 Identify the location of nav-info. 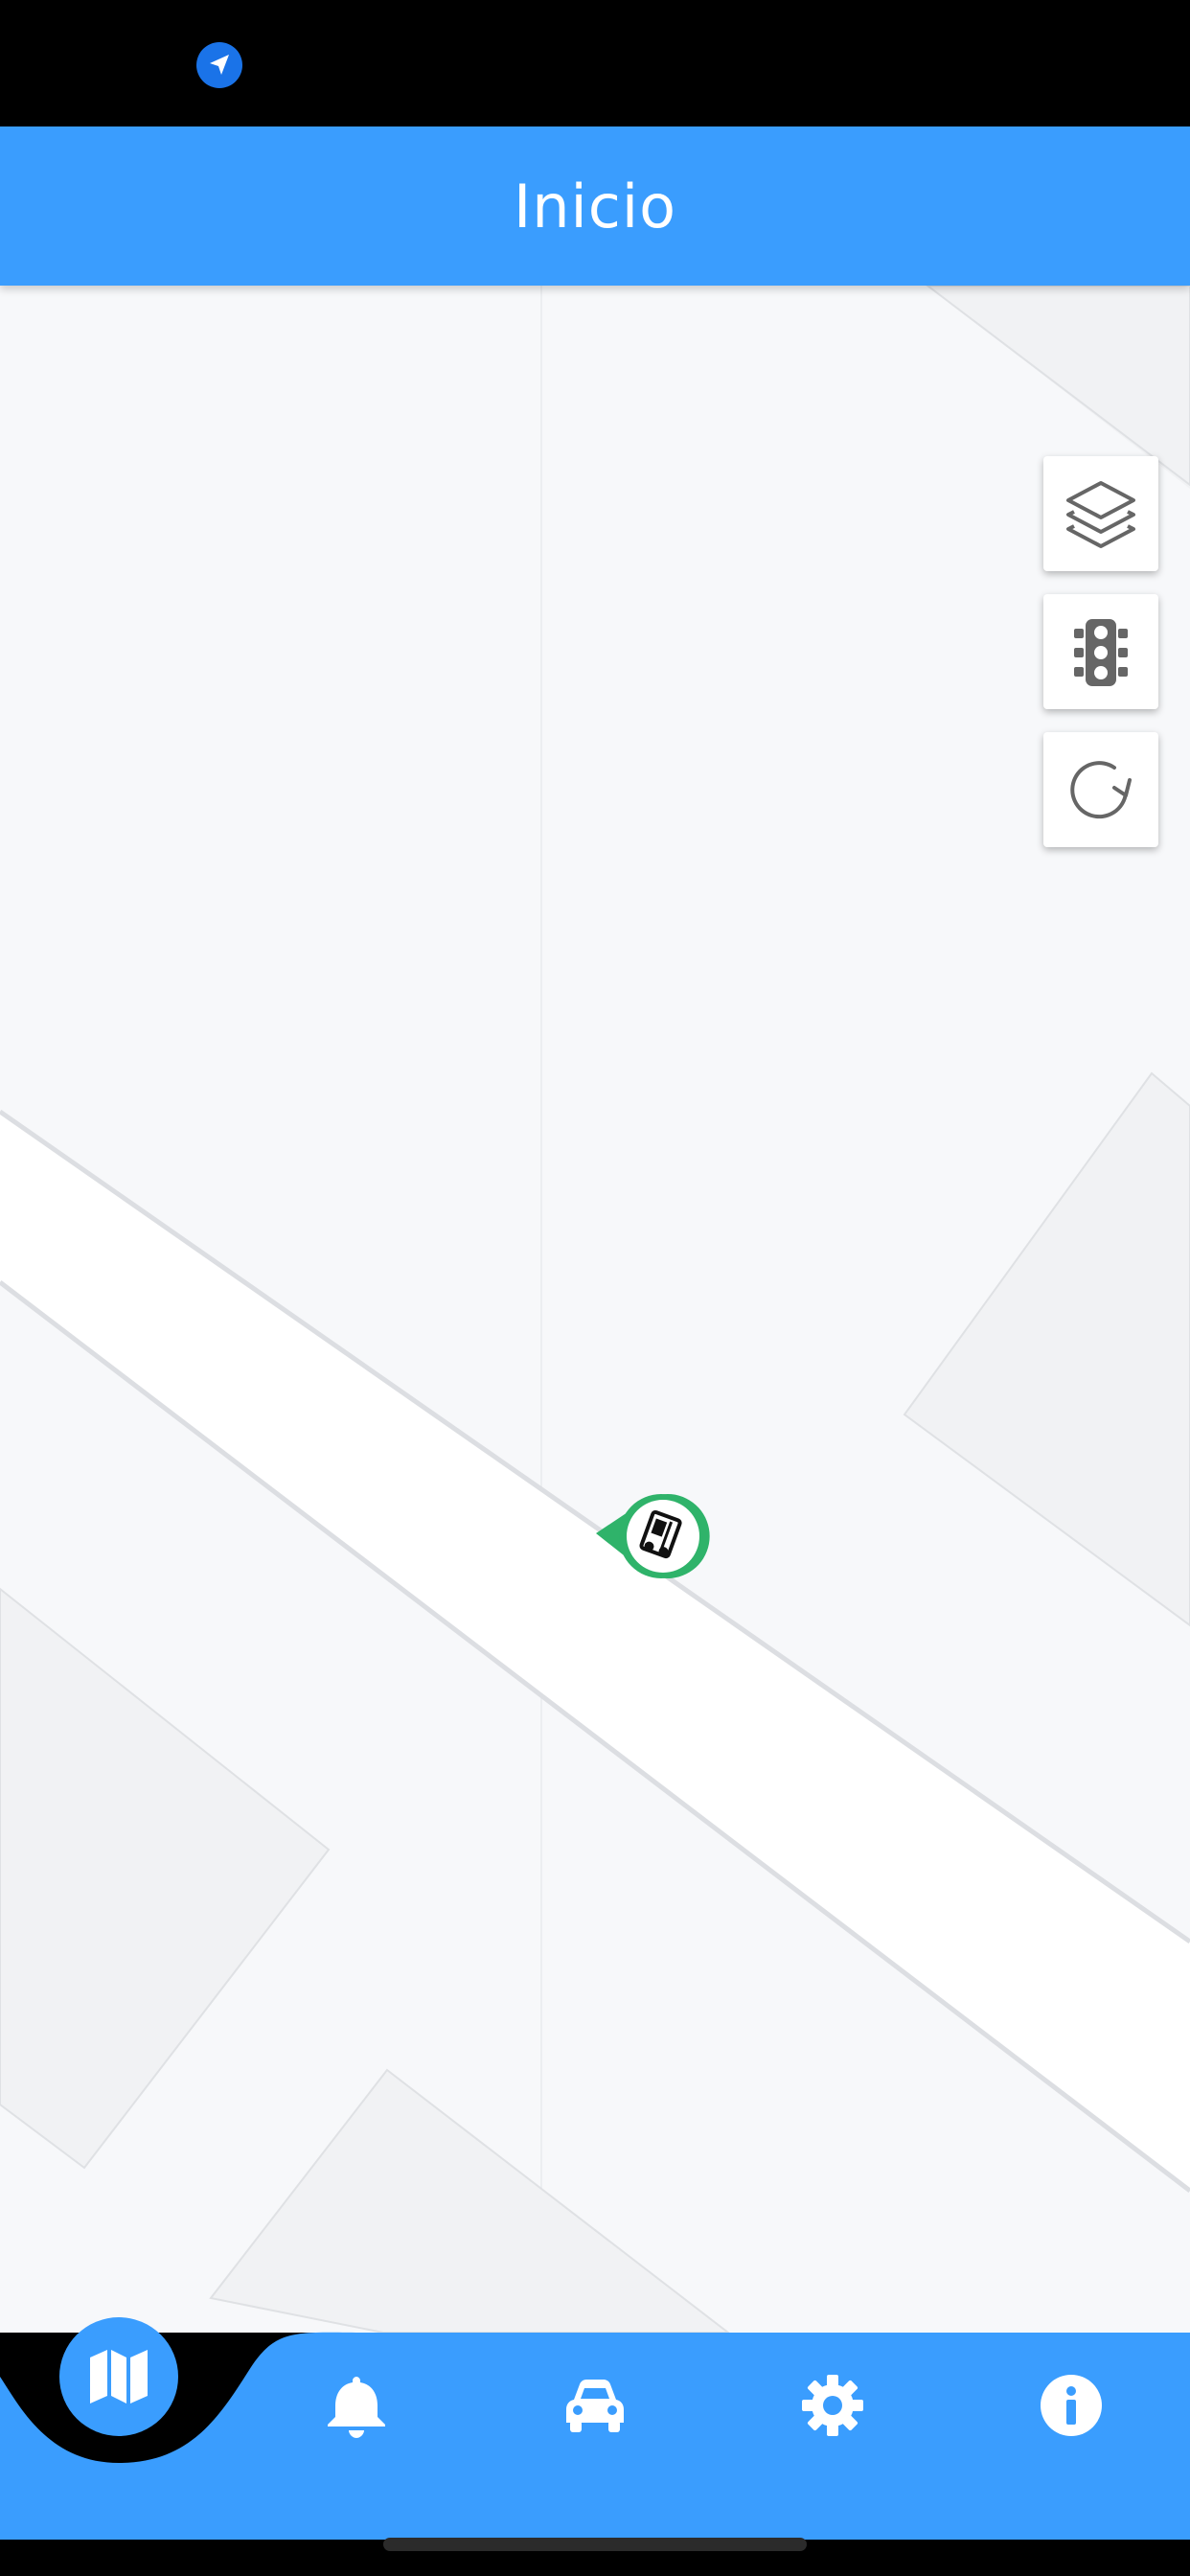
(1071, 2405).